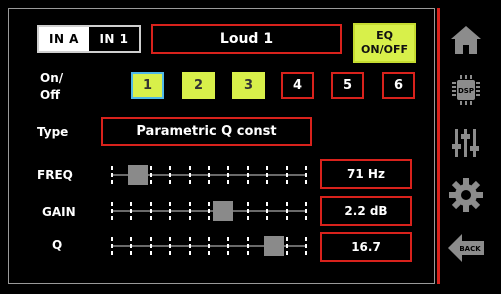  I want to click on eq-onoff-button: EQ ON/OFF, so click(384, 43).